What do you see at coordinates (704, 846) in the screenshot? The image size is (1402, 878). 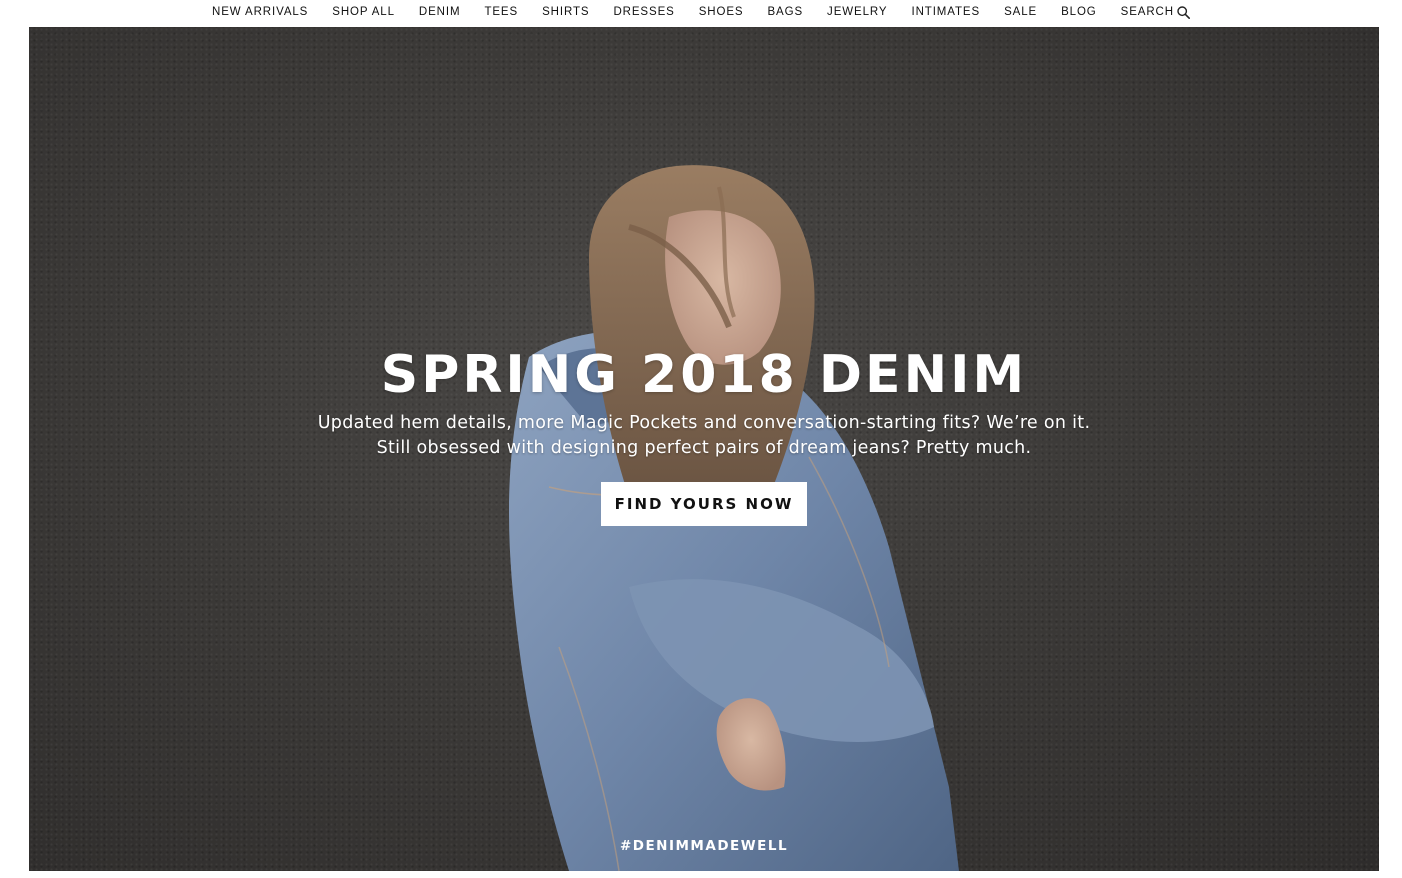 I see `hashtag-link: #DENIMMADEWELL` at bounding box center [704, 846].